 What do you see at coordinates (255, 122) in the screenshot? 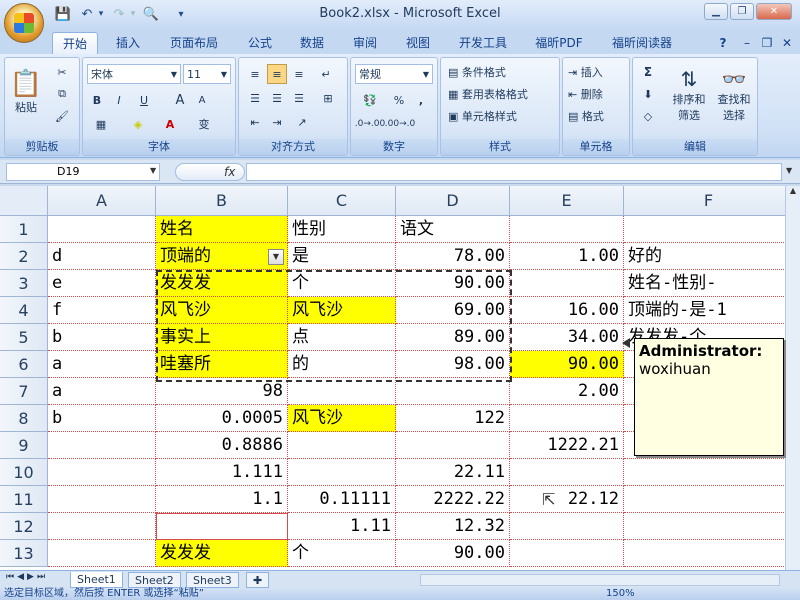
I see `decrease-indent-icon: ⇤` at bounding box center [255, 122].